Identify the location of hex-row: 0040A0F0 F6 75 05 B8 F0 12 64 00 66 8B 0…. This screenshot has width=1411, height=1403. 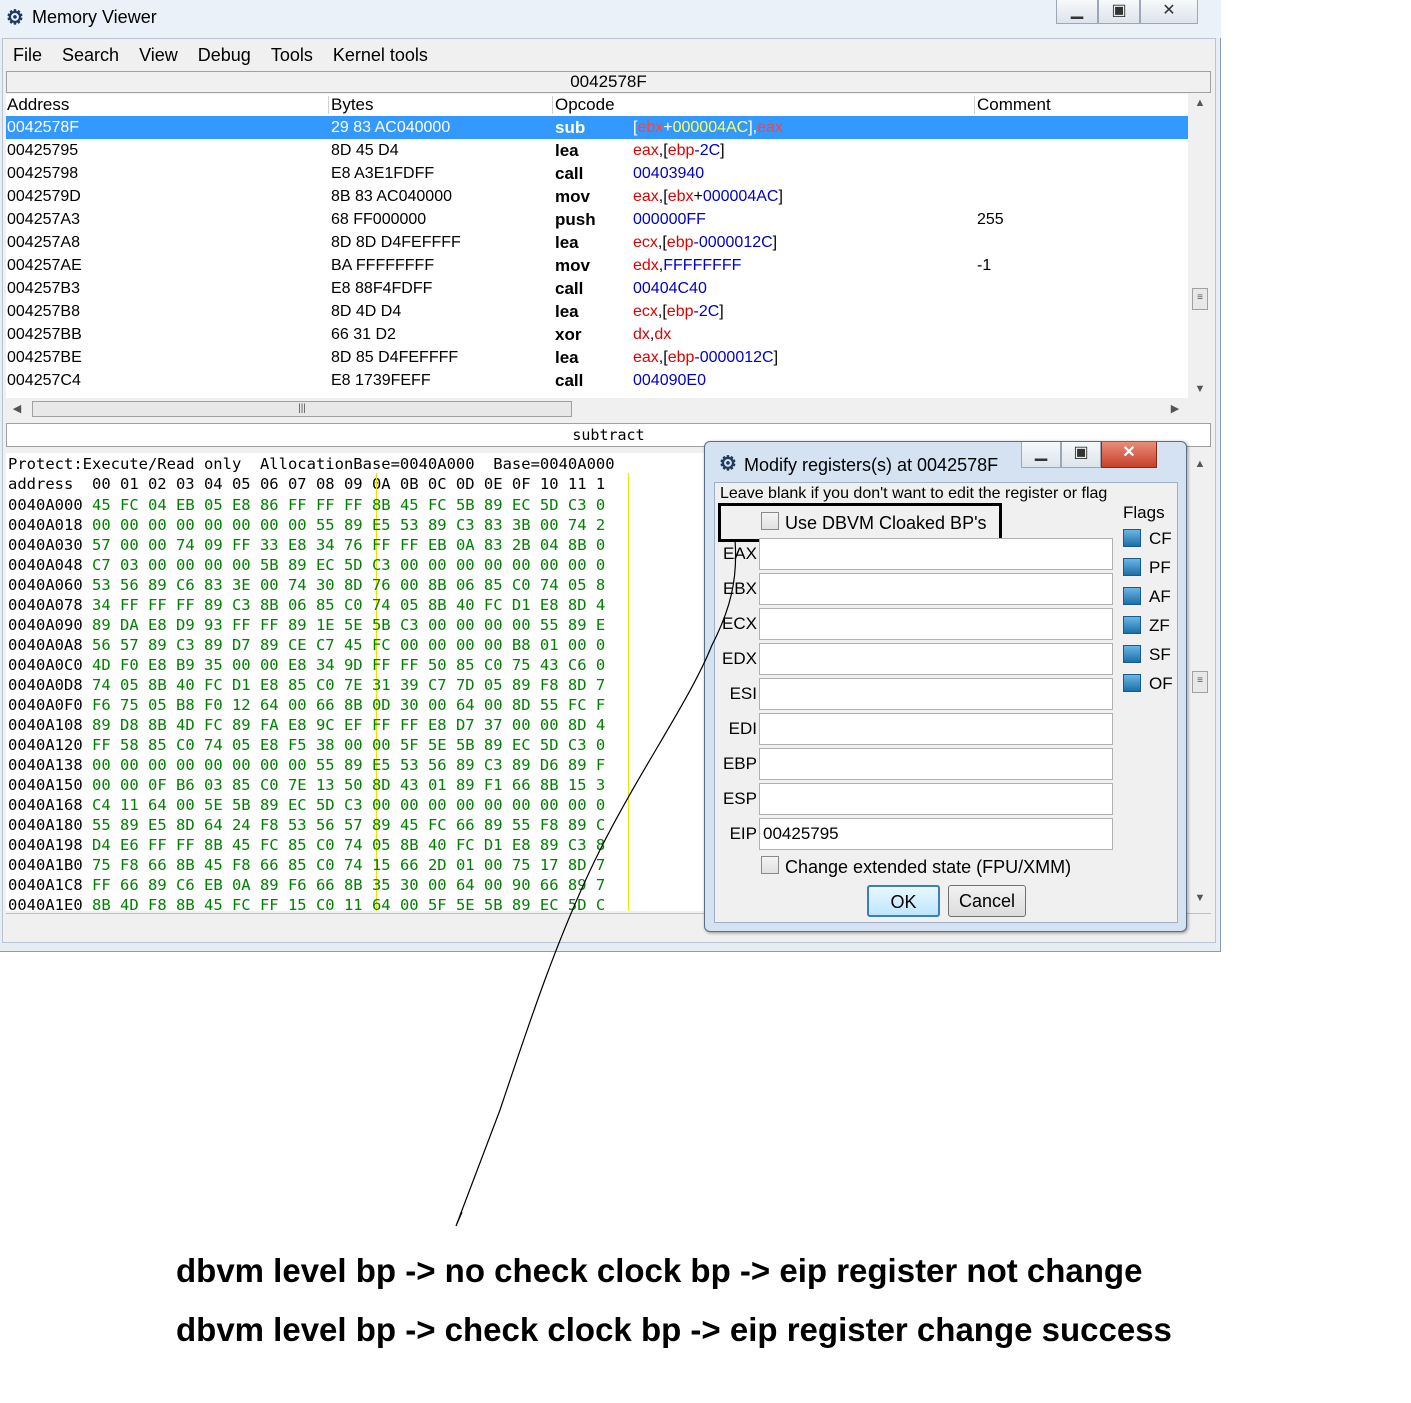
(306, 705).